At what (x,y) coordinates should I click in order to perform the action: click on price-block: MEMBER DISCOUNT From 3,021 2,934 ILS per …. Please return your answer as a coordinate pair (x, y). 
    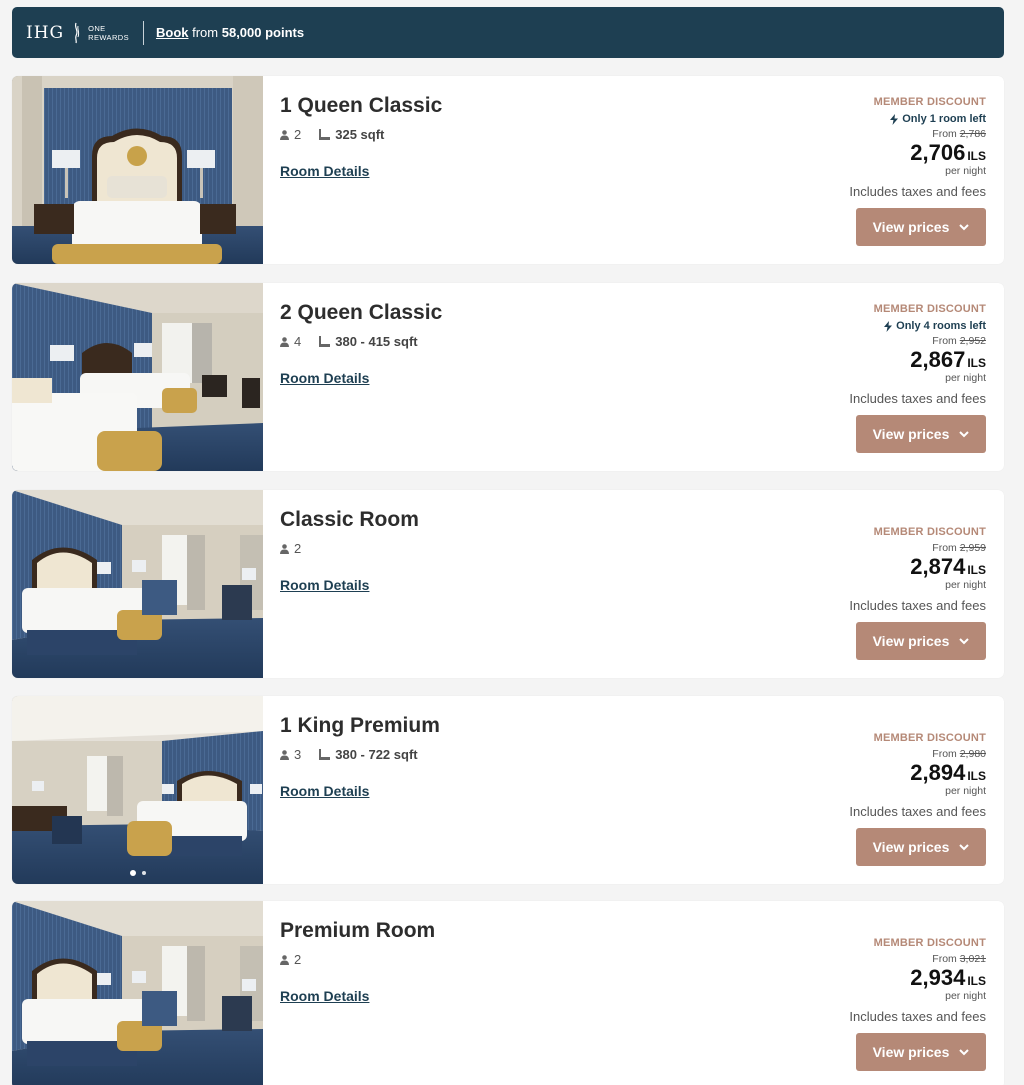
    Looking at the image, I should click on (866, 980).